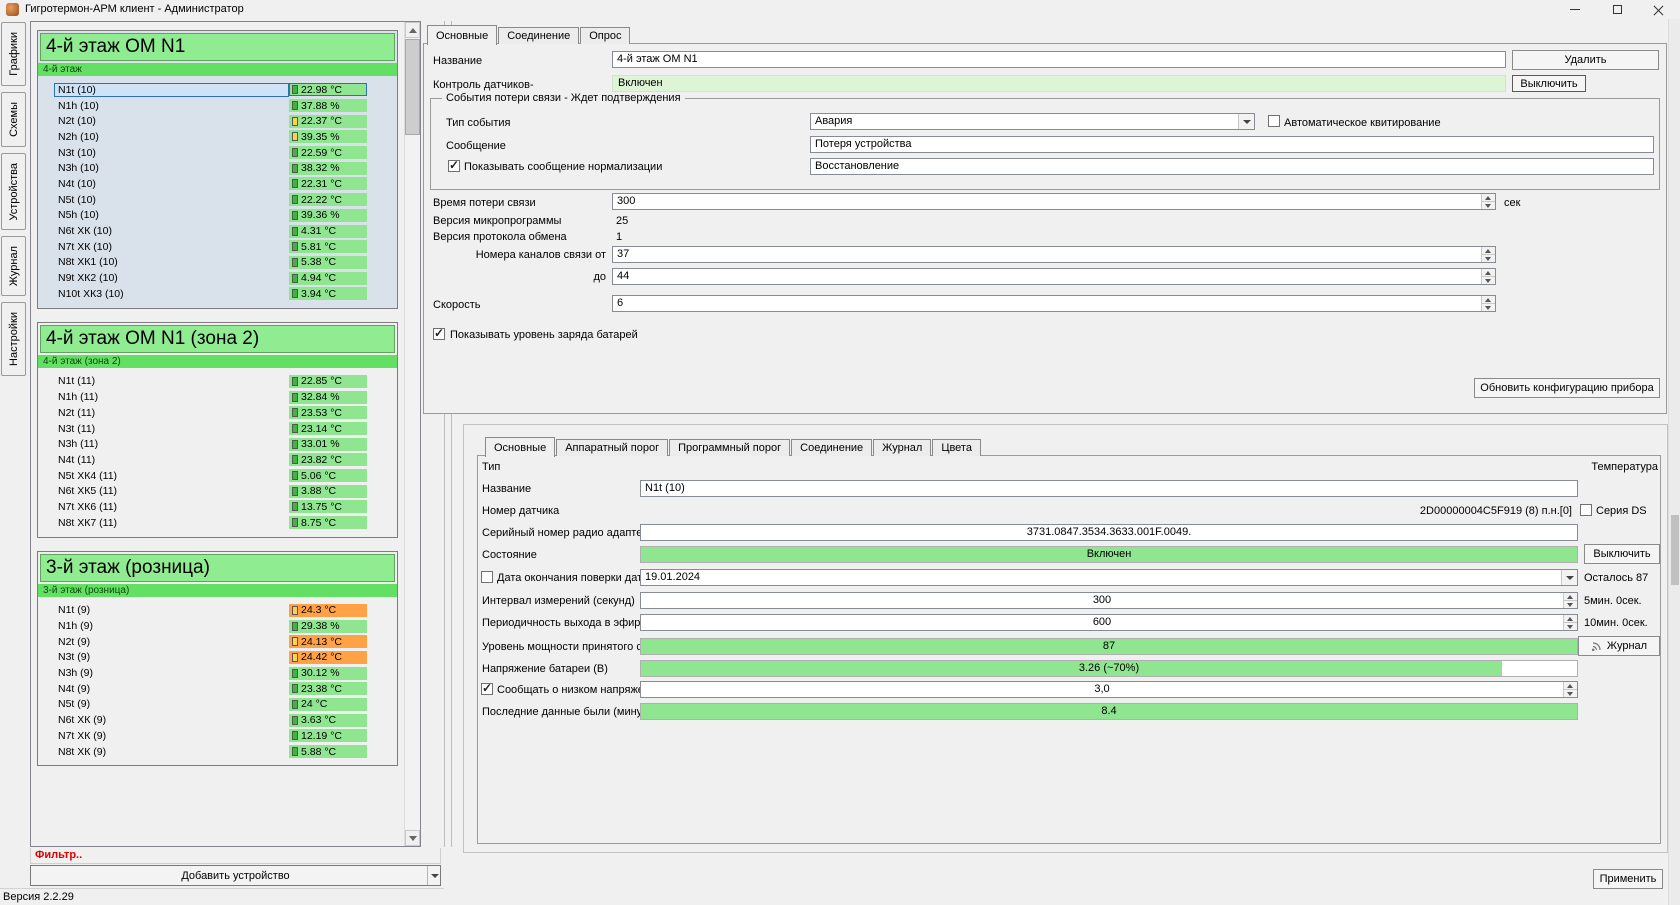 Image resolution: width=1680 pixels, height=905 pixels. I want to click on radio-serial-input: 3731.0847.3534.3633.001F.0049., so click(1109, 532).